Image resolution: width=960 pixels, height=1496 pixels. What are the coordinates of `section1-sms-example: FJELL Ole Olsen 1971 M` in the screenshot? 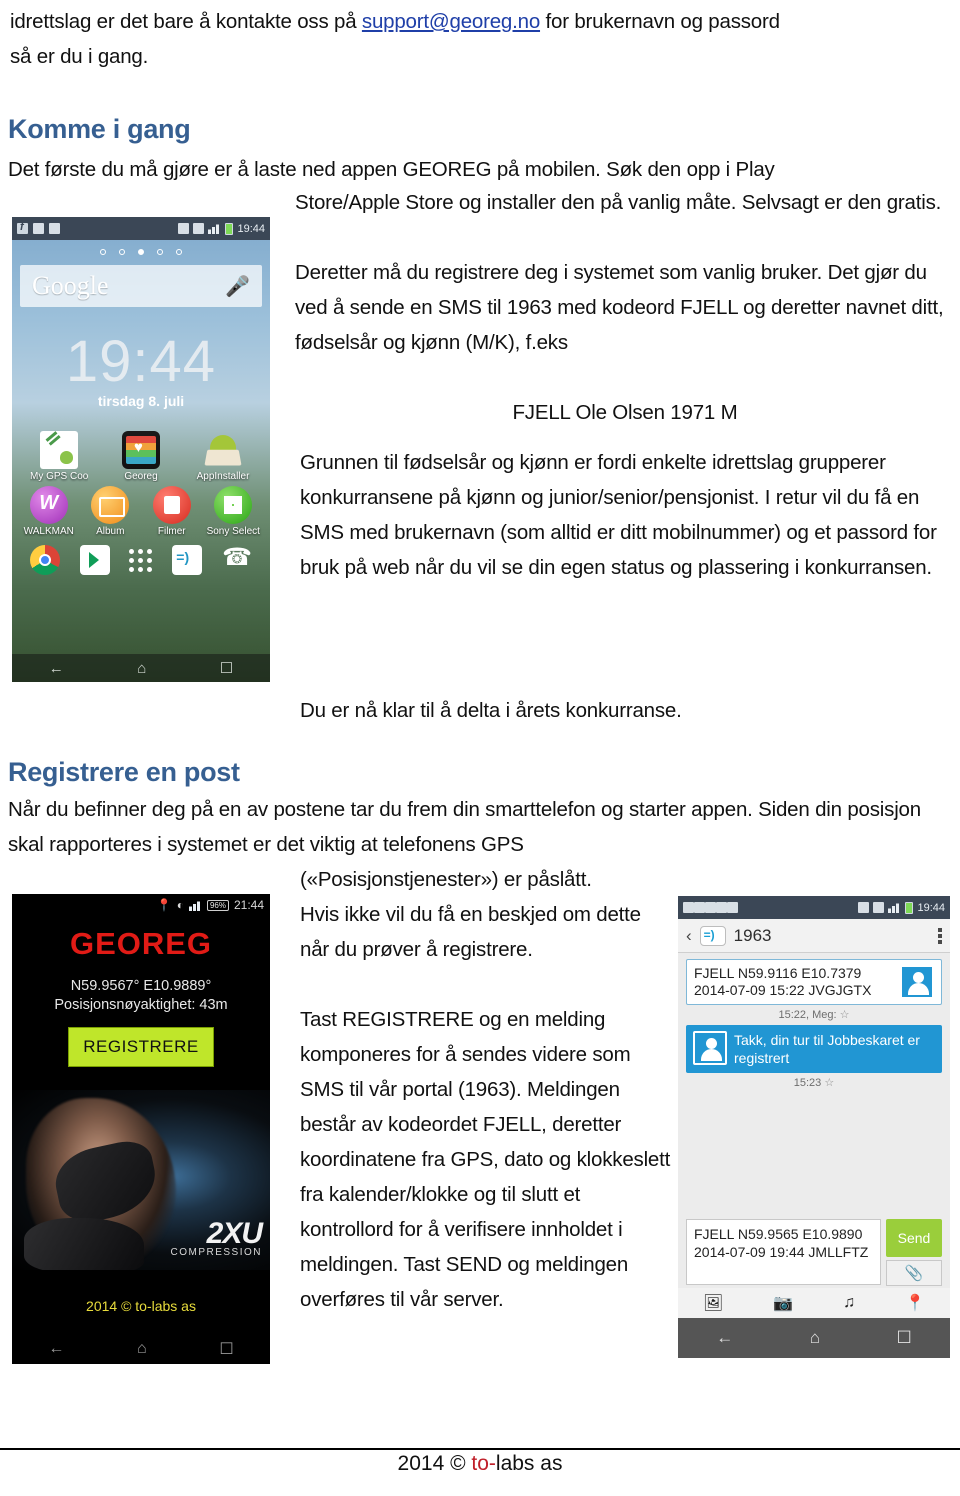 It's located at (625, 412).